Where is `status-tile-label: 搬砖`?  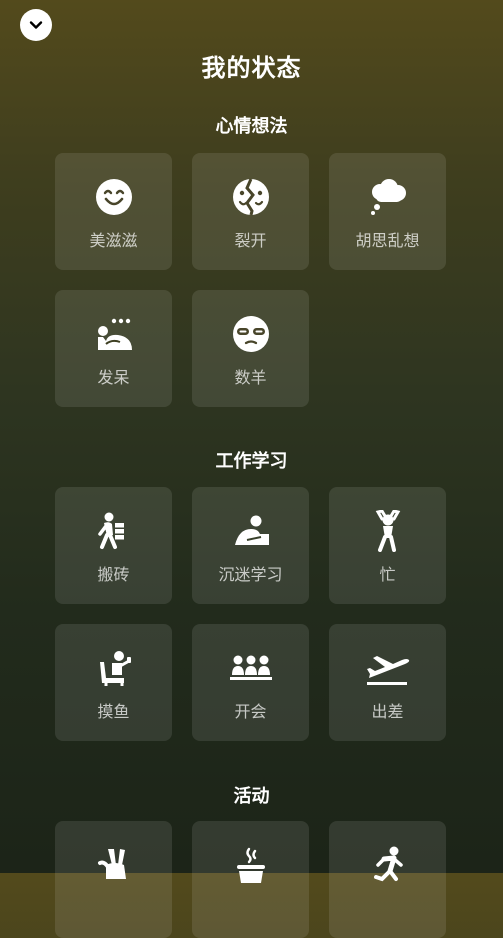 status-tile-label: 搬砖 is located at coordinates (113, 574).